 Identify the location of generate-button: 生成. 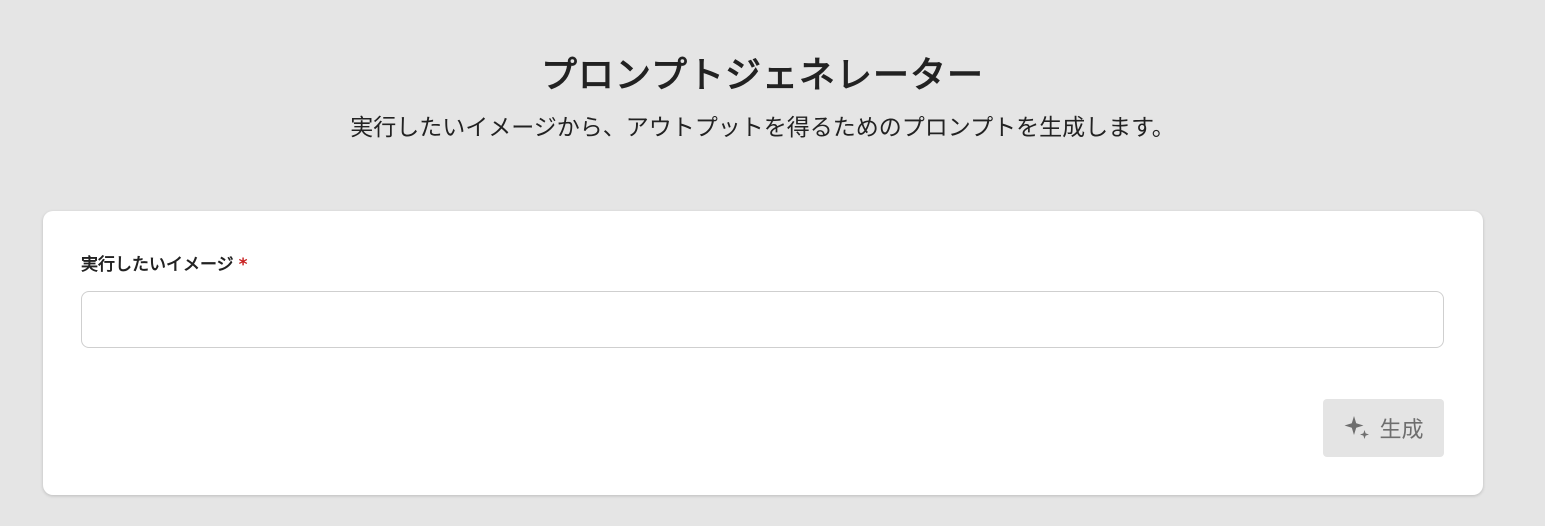
(1383, 428).